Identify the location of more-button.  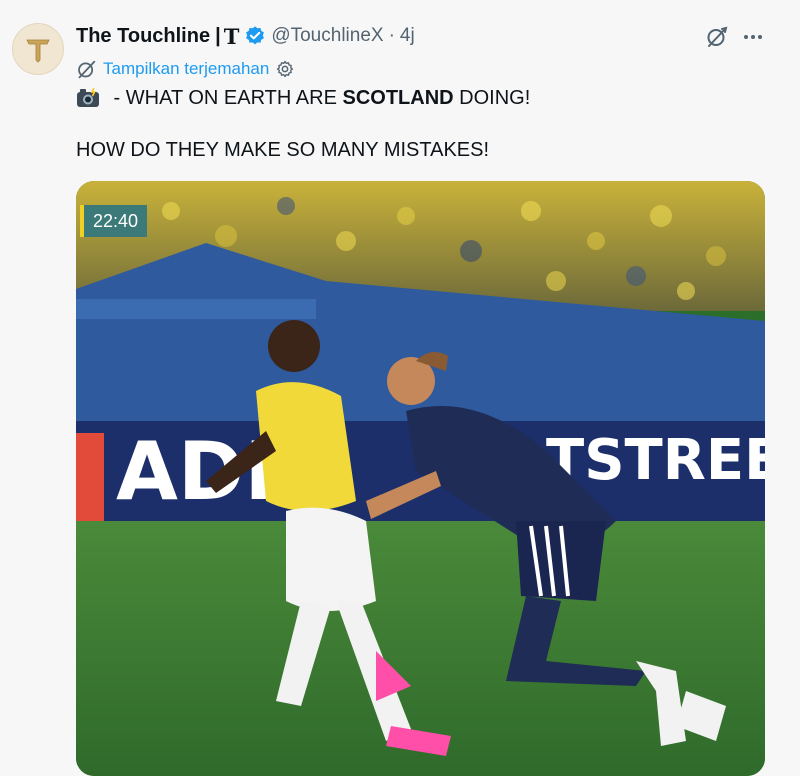
(753, 37).